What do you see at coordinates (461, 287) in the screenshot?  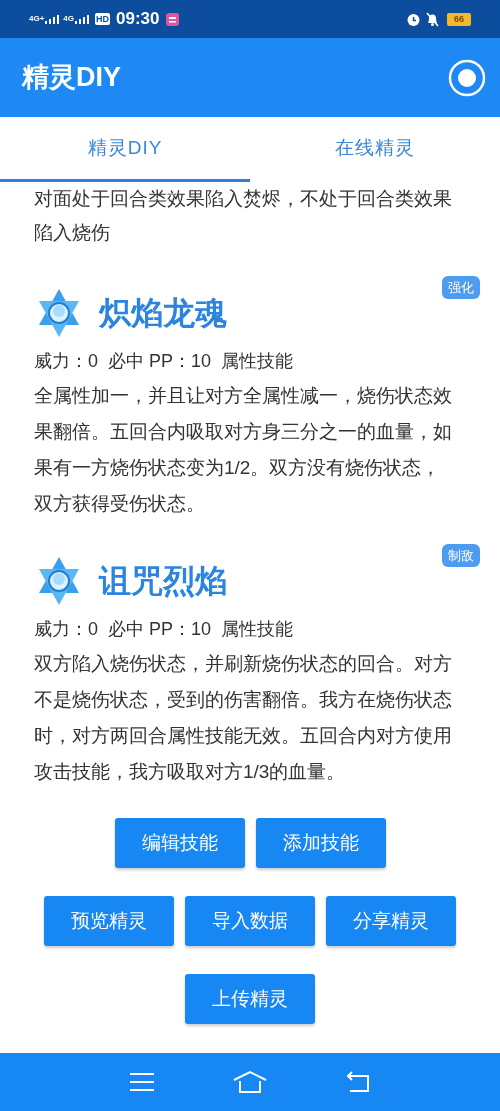 I see `skill-tag: 强化` at bounding box center [461, 287].